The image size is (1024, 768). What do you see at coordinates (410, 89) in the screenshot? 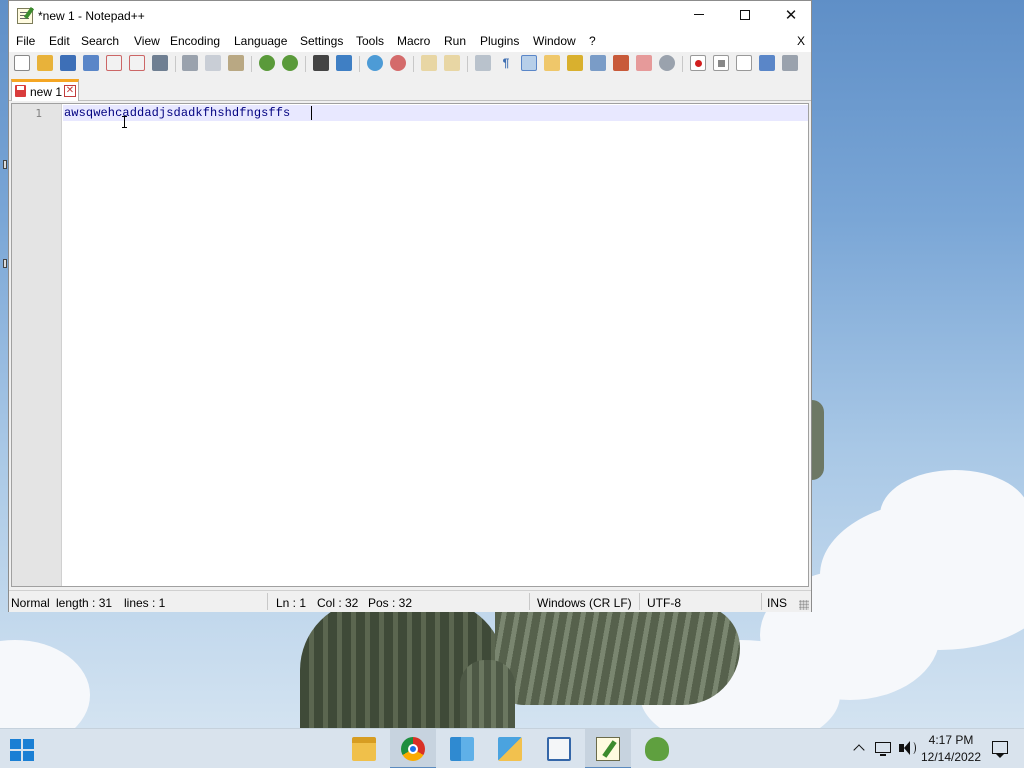
I see `tab-bar: new 1 ✕` at bounding box center [410, 89].